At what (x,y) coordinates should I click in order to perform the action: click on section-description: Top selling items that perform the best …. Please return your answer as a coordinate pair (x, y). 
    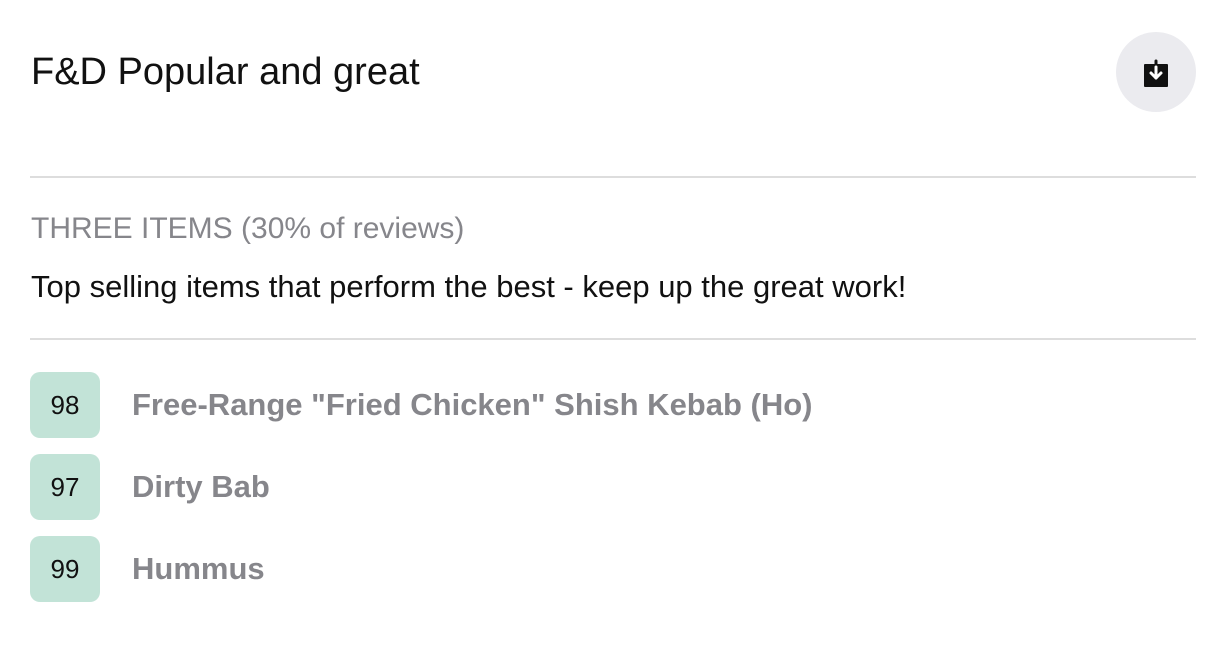
    Looking at the image, I should click on (469, 286).